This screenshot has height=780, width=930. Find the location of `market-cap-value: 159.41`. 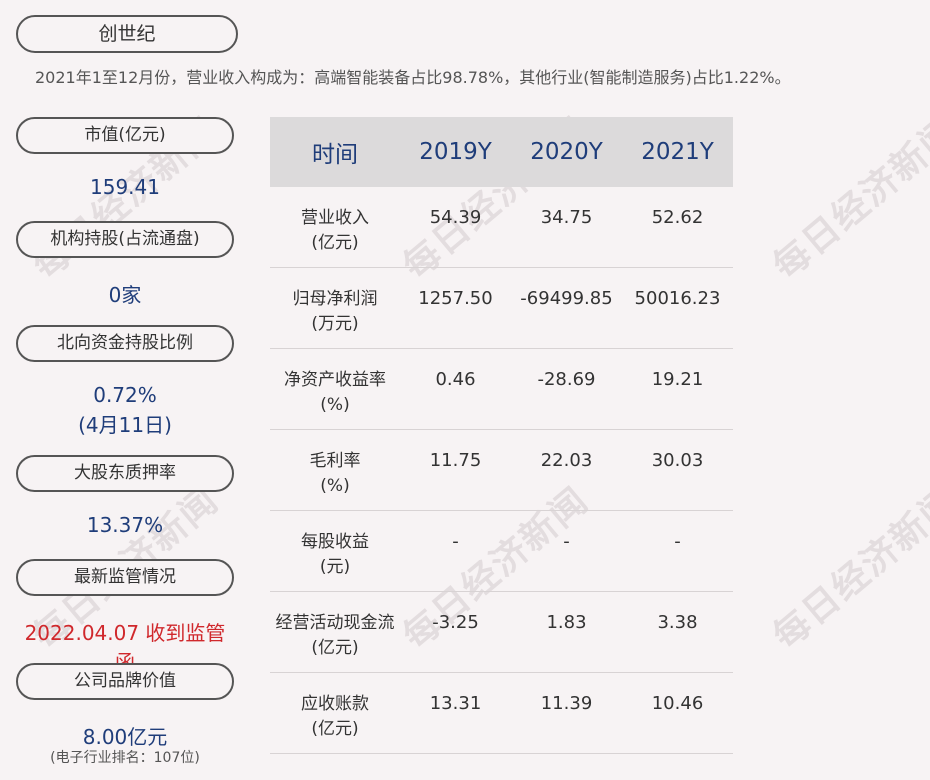

market-cap-value: 159.41 is located at coordinates (125, 187).